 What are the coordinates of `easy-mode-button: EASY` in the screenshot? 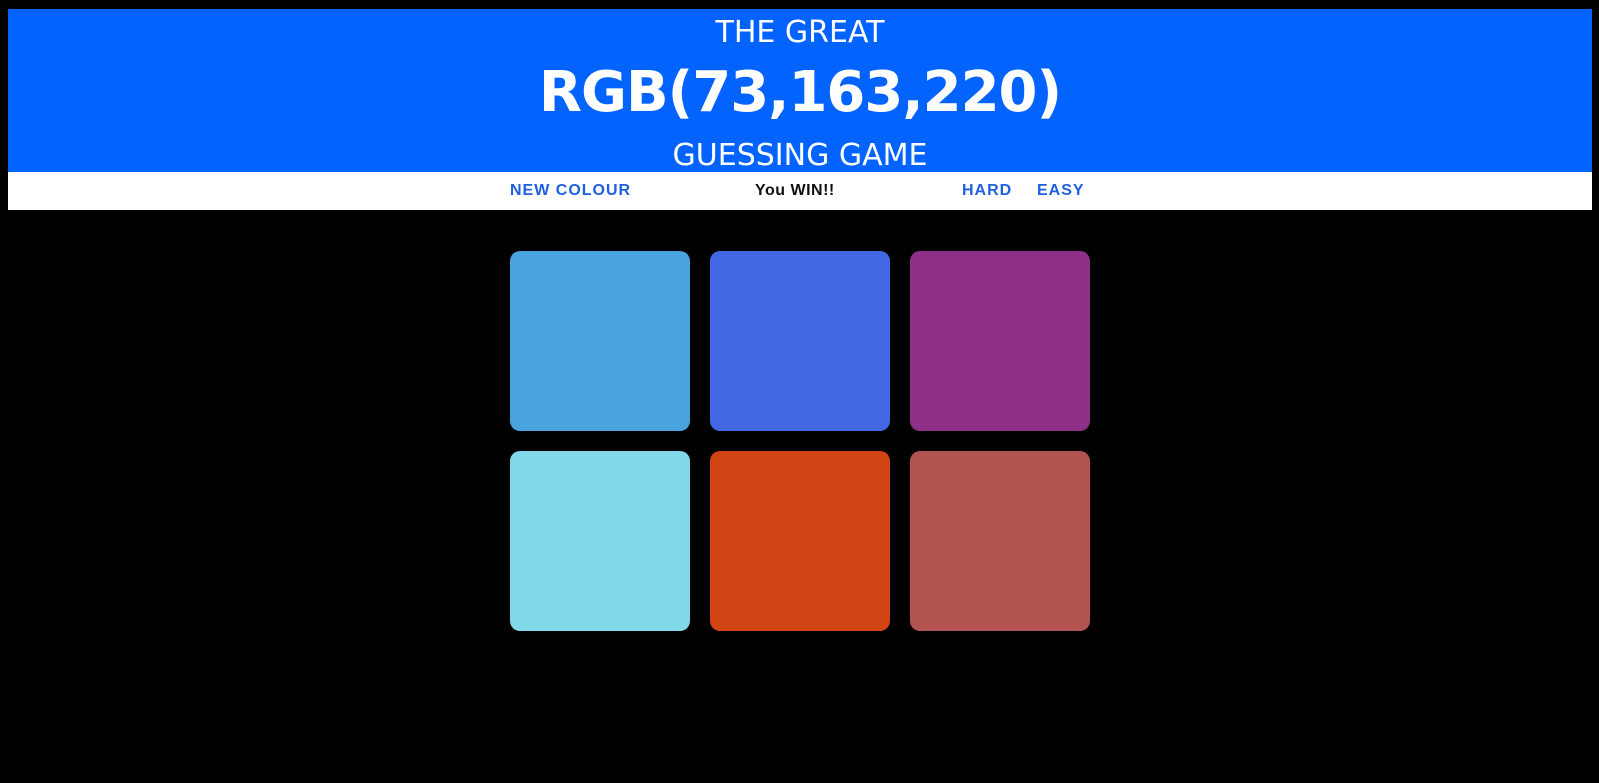 It's located at (1061, 191).